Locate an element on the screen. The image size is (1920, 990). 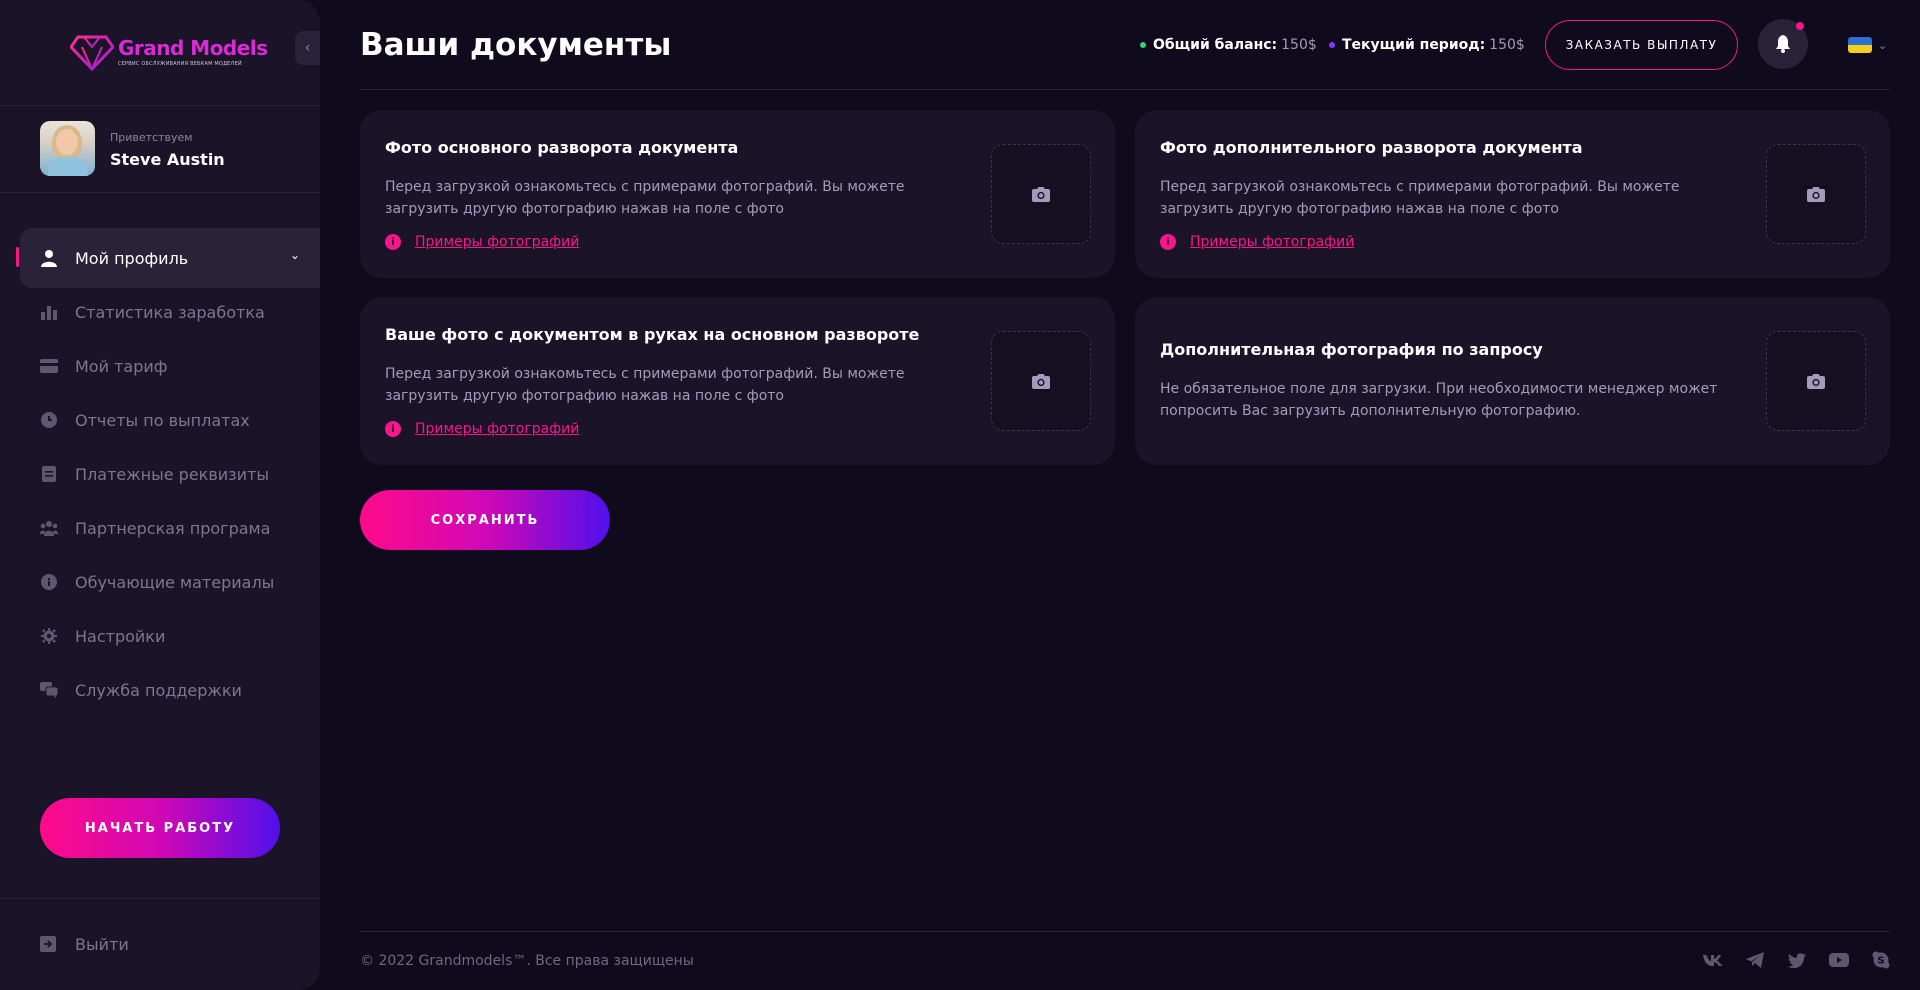
chat-icon is located at coordinates (49, 690).